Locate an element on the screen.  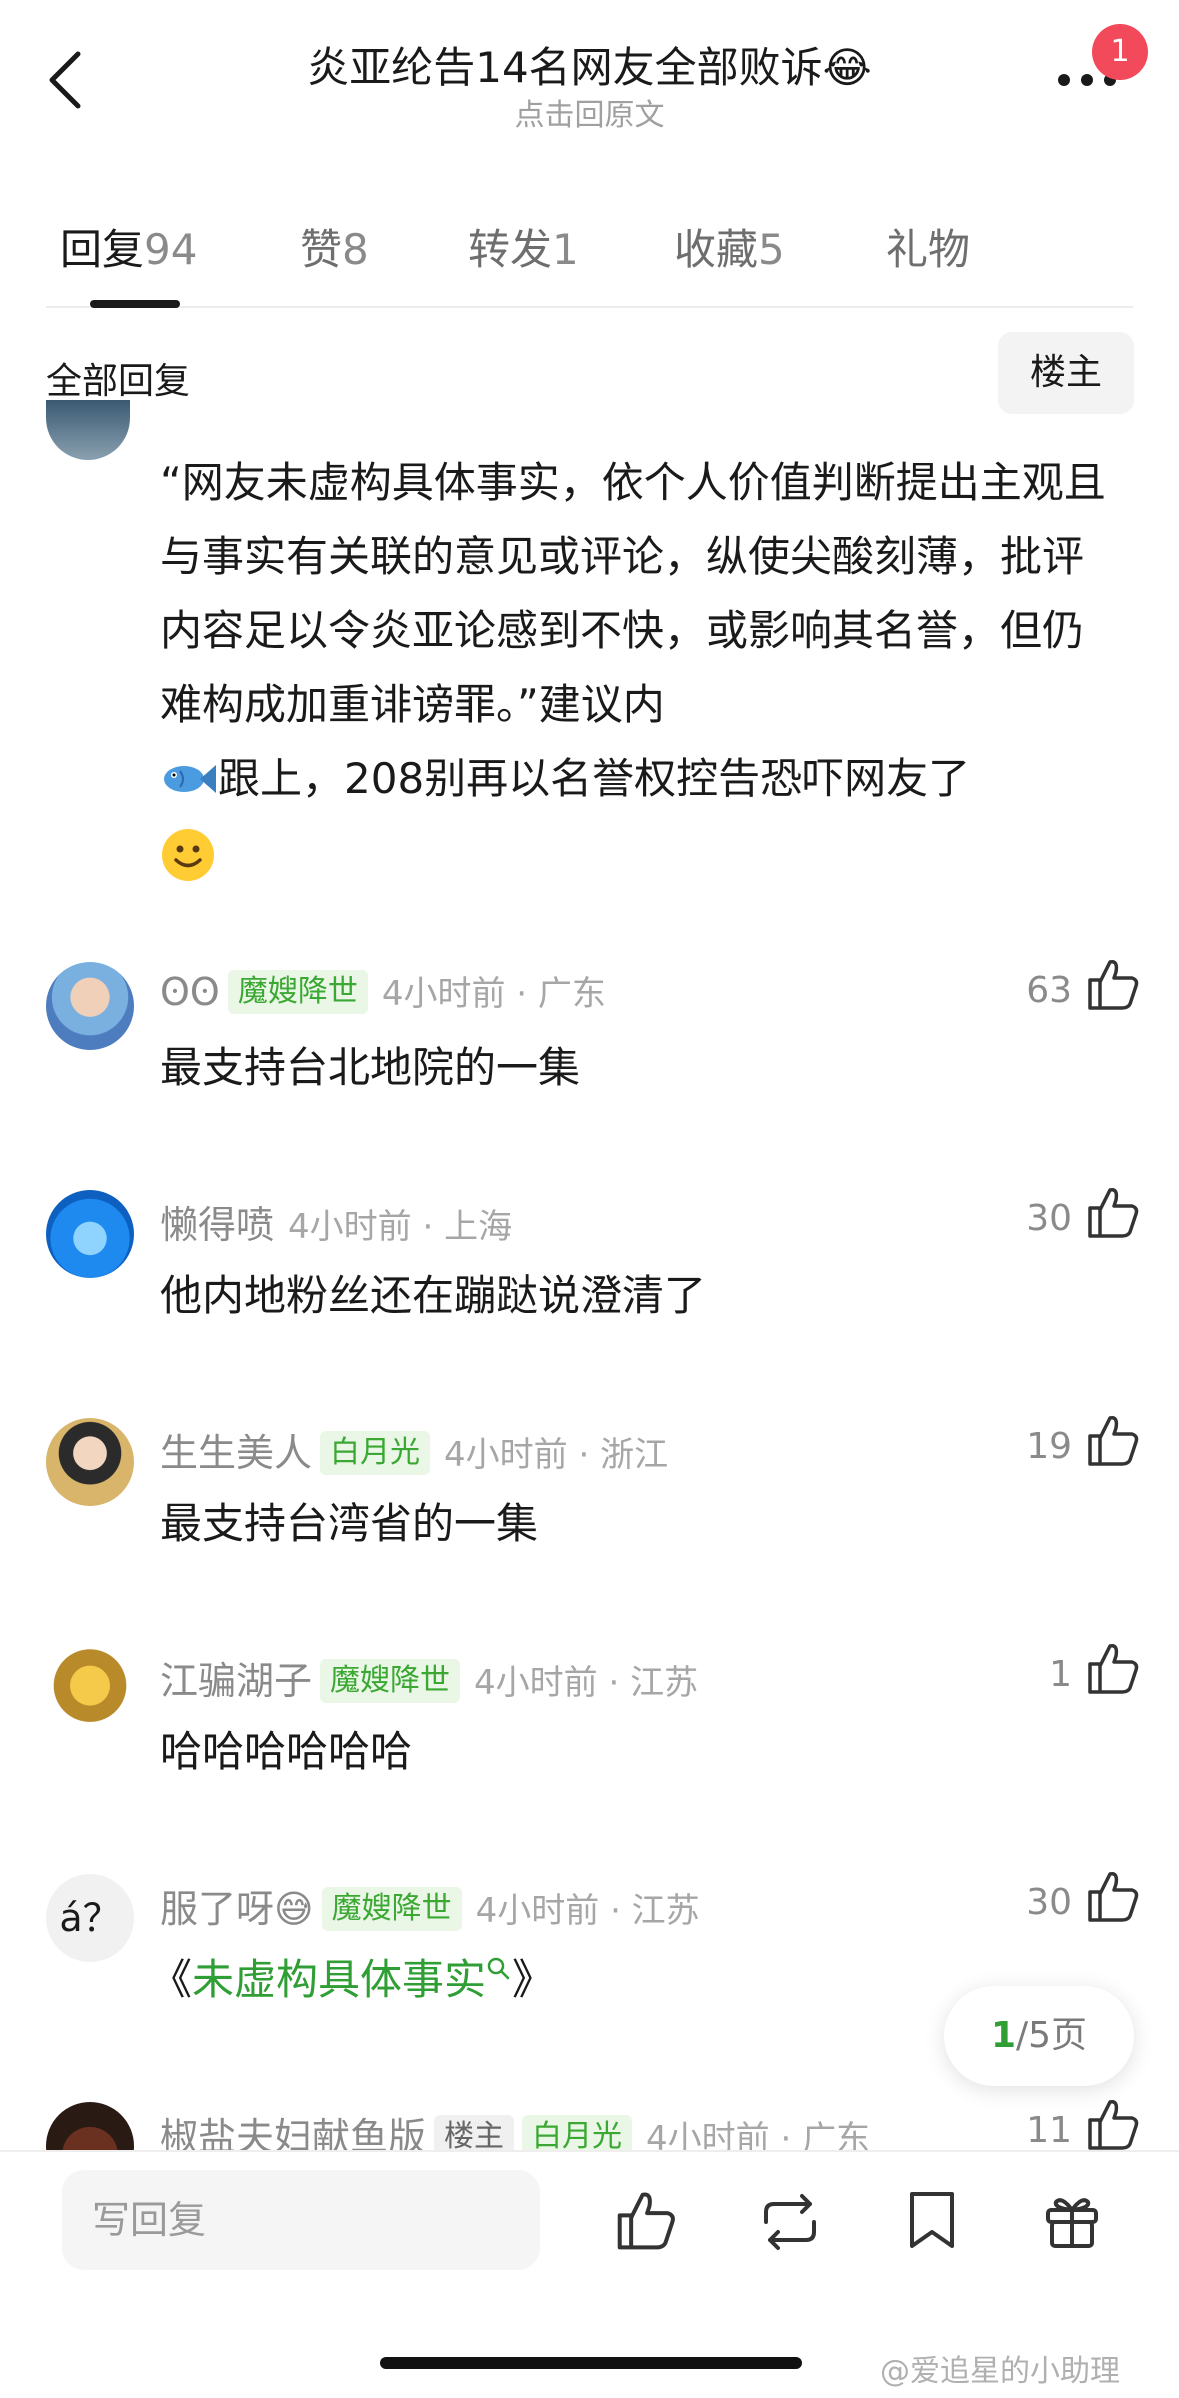
tab-favorites: 收藏5 is located at coordinates (729, 246).